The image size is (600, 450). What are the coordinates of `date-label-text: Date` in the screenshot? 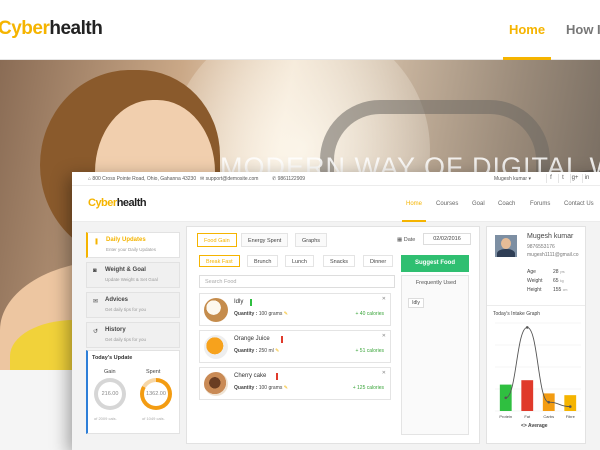 It's located at (409, 240).